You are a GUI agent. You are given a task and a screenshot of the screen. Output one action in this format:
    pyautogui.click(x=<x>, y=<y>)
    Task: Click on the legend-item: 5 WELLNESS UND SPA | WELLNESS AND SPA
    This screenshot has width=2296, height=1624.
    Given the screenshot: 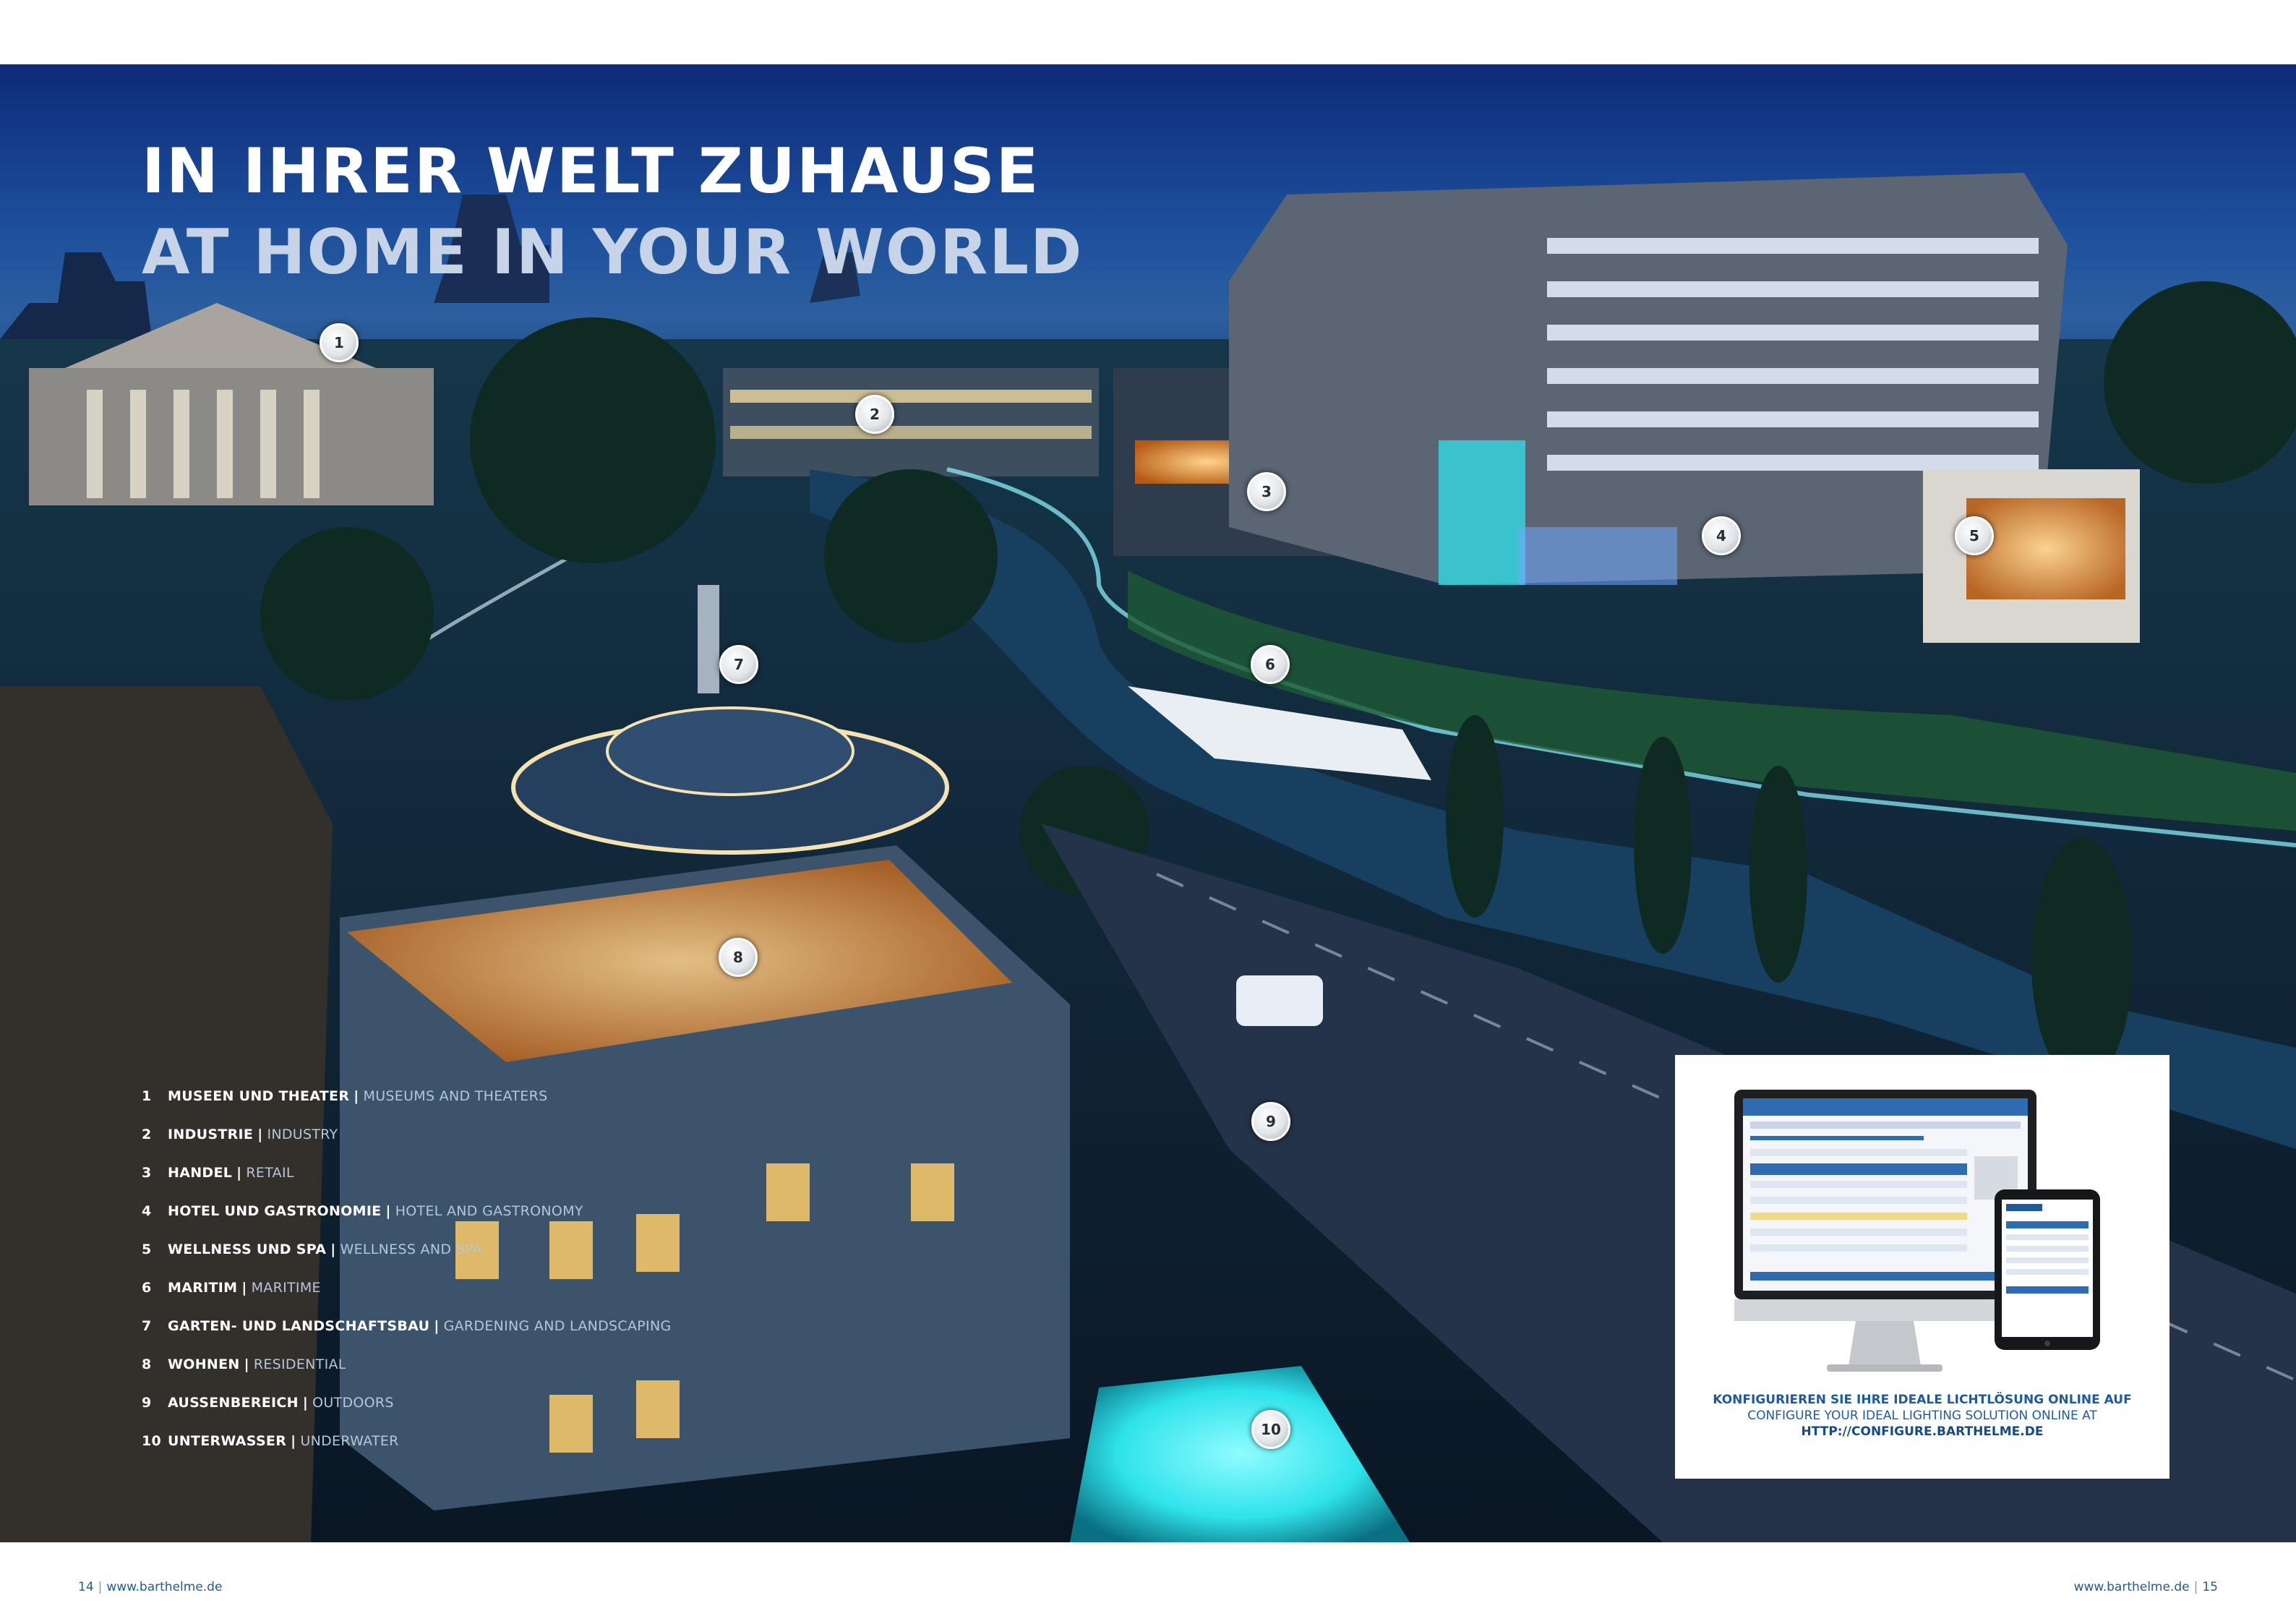 What is the action you would take?
    pyautogui.click(x=406, y=1249)
    